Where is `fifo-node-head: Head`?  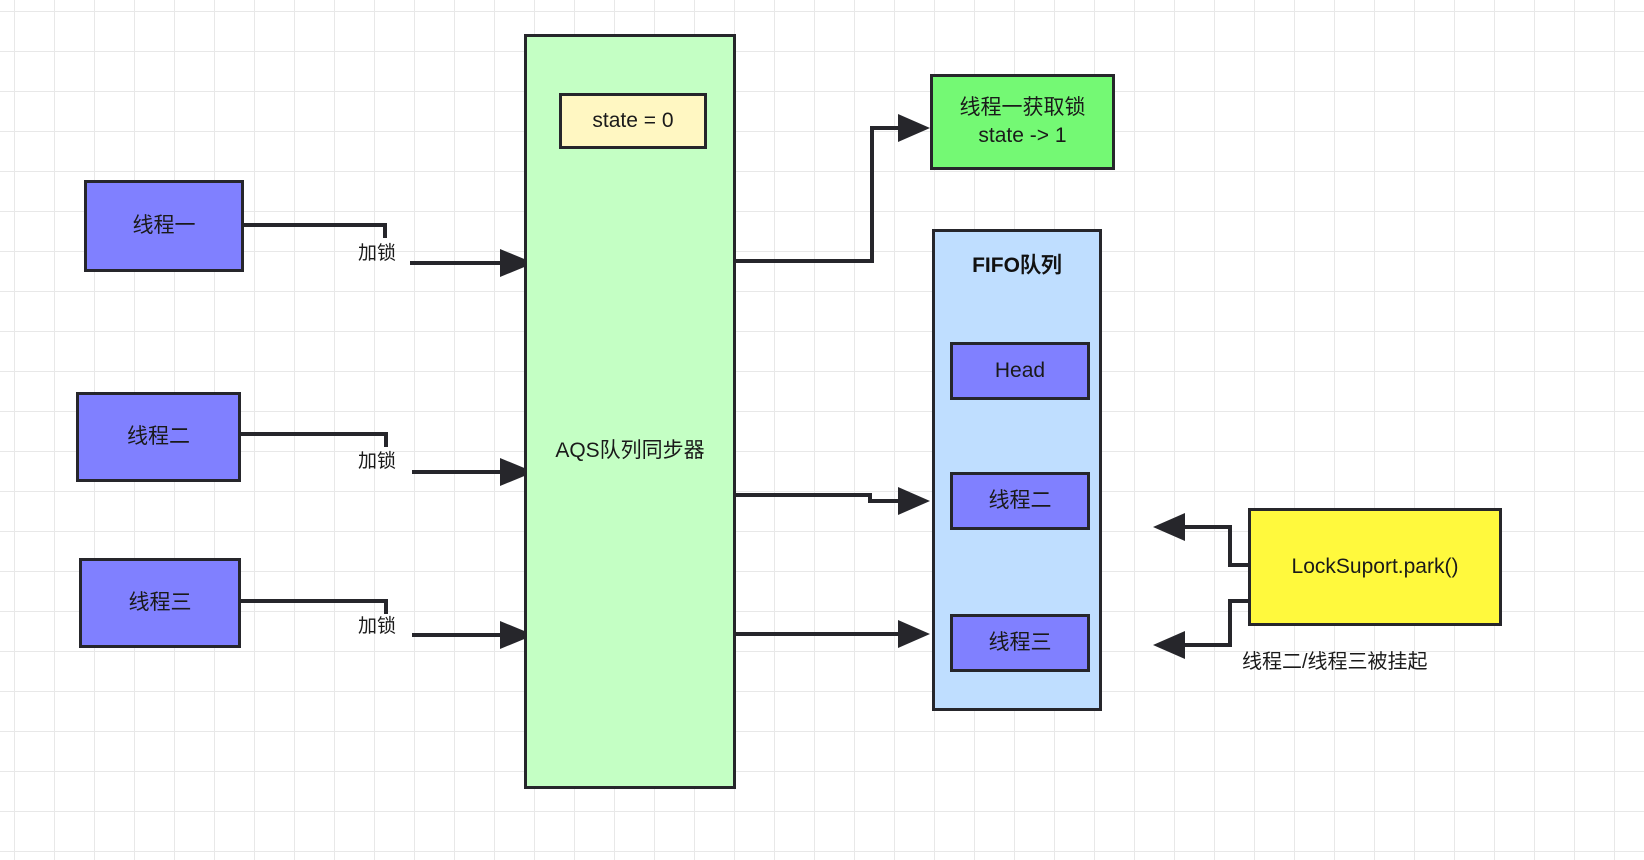
fifo-node-head: Head is located at coordinates (1020, 371).